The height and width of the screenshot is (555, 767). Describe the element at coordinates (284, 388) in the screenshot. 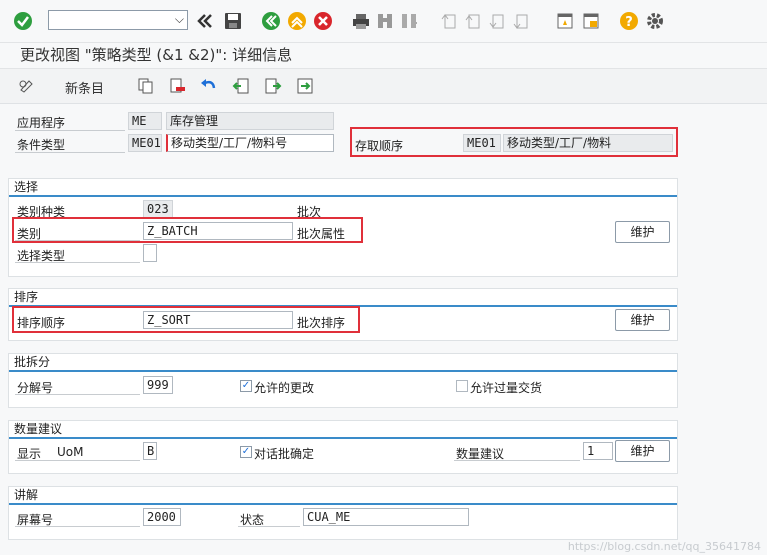

I see `allow-change-label: 允许的更改` at that location.